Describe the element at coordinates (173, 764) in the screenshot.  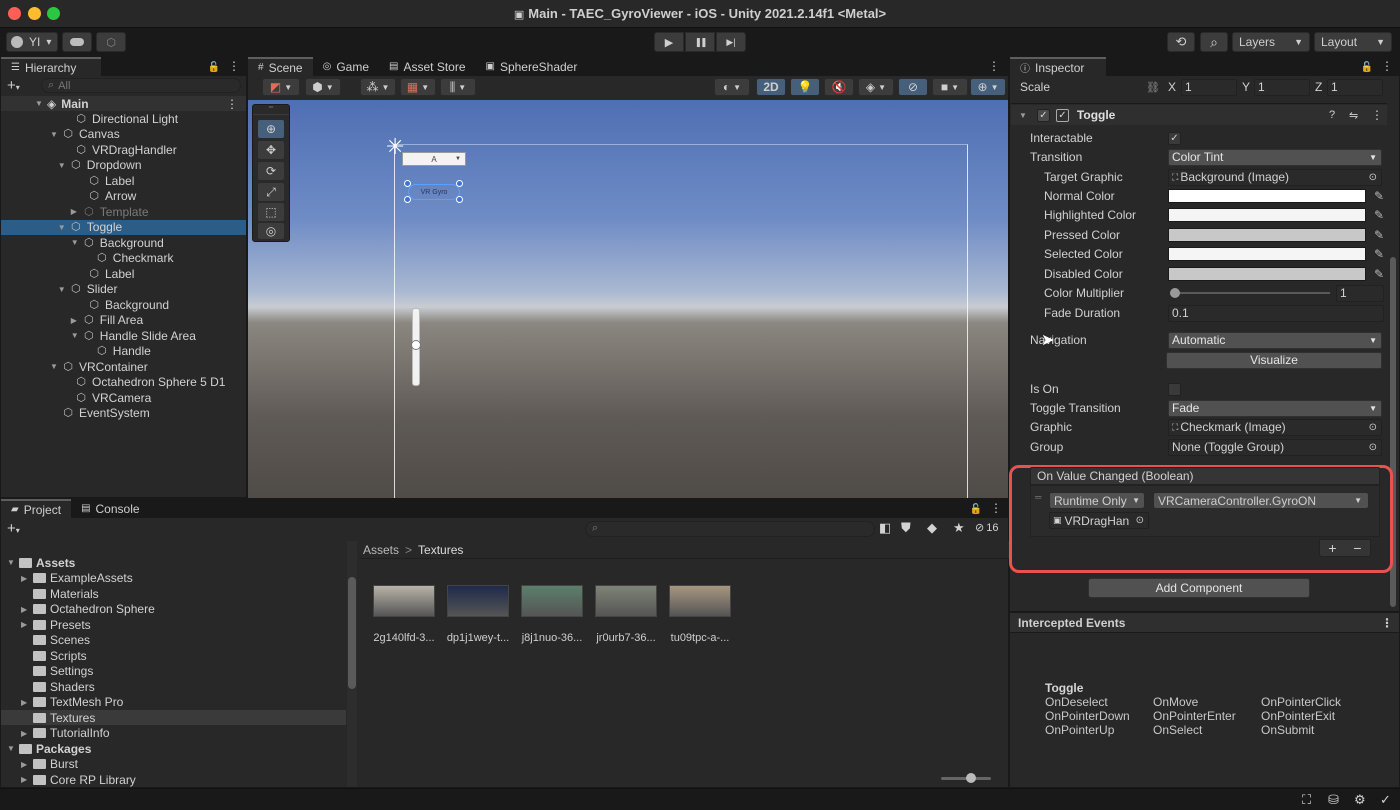
I see `project-folder-item: ▶ Burst` at that location.